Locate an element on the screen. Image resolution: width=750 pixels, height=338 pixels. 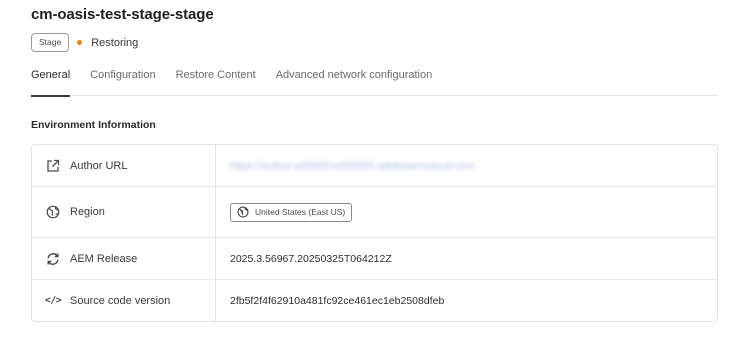
row-label: Source code version is located at coordinates (120, 300).